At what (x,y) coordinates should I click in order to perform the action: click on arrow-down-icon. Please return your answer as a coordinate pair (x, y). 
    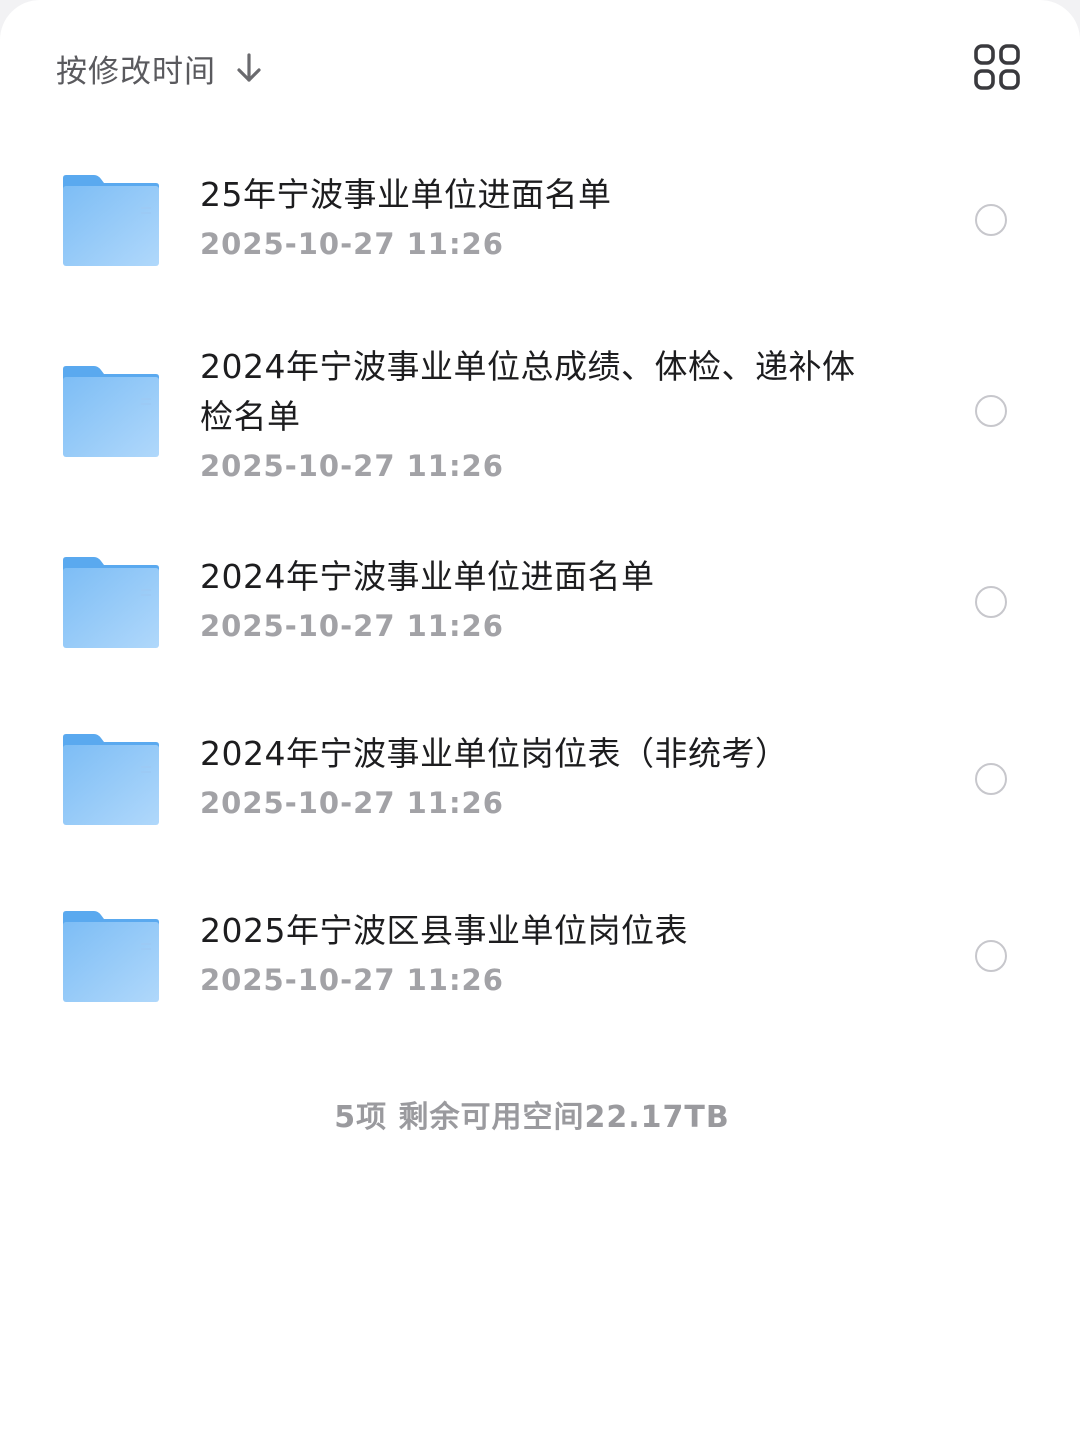
    Looking at the image, I should click on (249, 68).